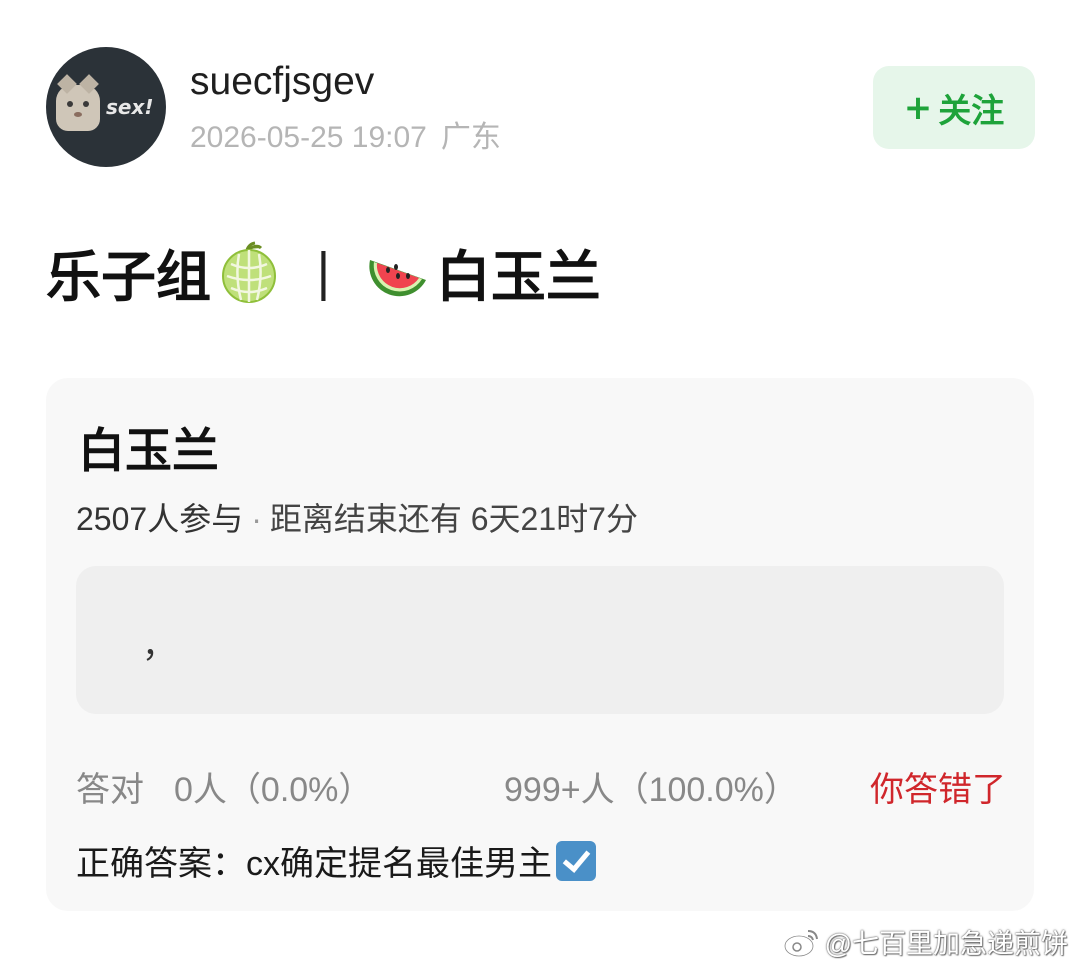  I want to click on wrong-answer-tag: 你答错了, so click(938, 790).